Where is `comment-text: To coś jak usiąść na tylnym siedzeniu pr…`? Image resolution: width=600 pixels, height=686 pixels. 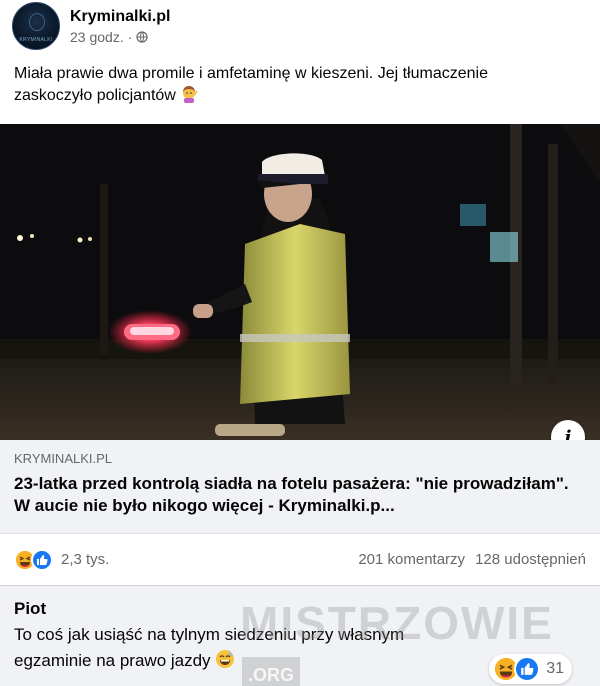
comment-text: To coś jak usiąść na tylnym siedzeniu pr… is located at coordinates (209, 647).